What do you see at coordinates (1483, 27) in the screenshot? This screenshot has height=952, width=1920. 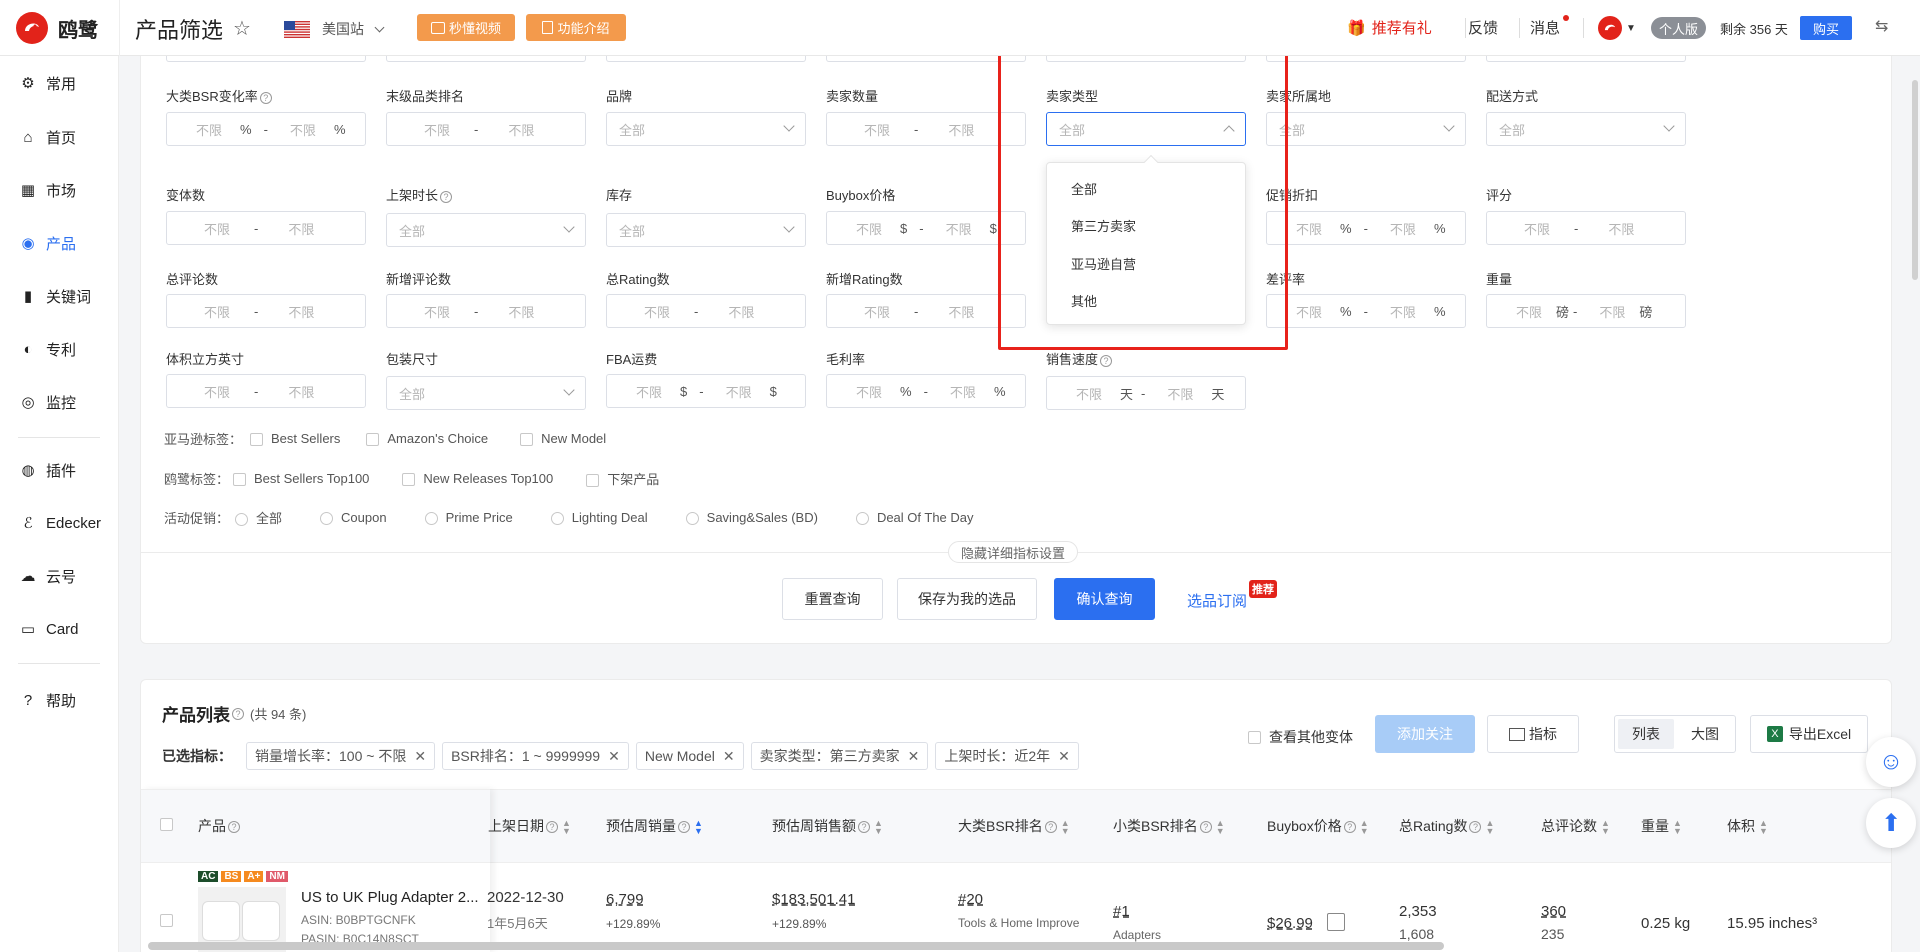 I see `feedback-link: 反馈` at bounding box center [1483, 27].